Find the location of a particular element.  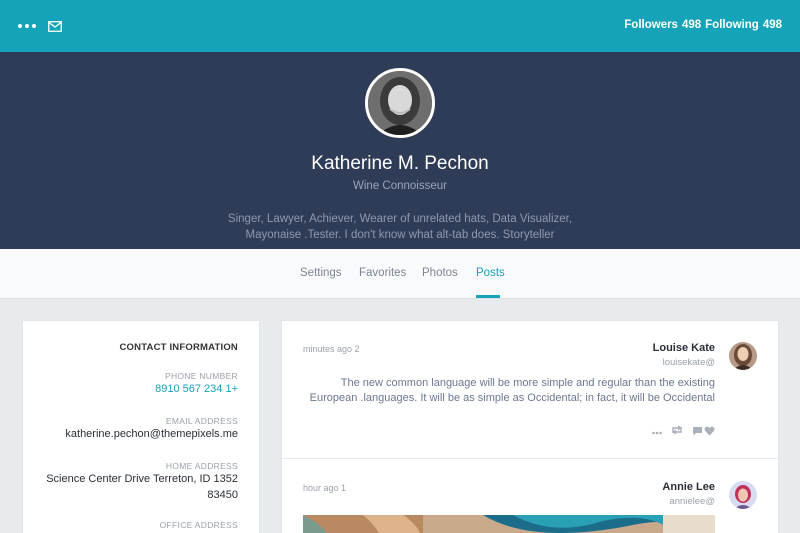

email-address: katherine.pechon@themepixels.me is located at coordinates (151, 434).